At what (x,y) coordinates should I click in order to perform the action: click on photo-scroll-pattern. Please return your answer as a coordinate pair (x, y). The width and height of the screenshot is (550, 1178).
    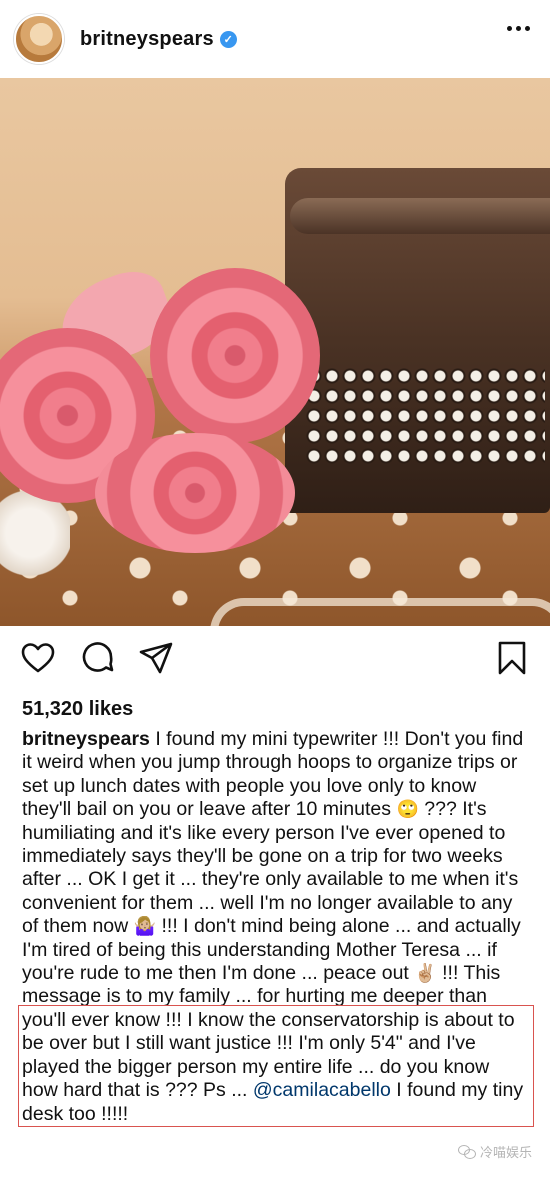
    Looking at the image, I should click on (380, 612).